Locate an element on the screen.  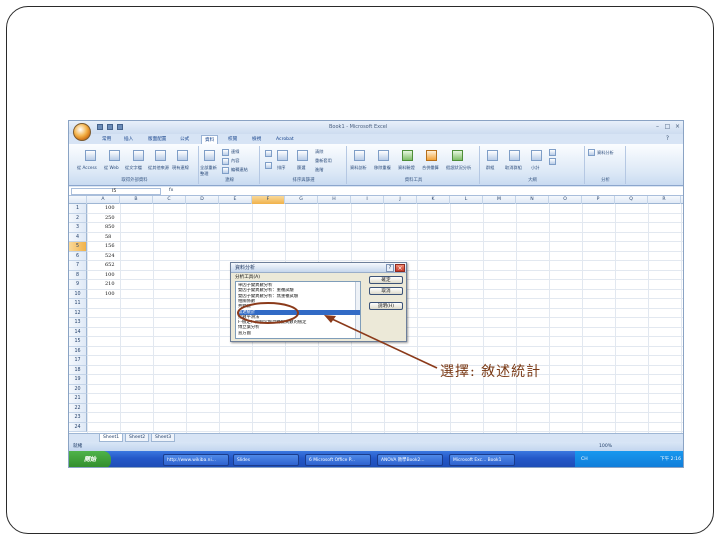
minimize-icon: – is located at coordinates (657, 127).